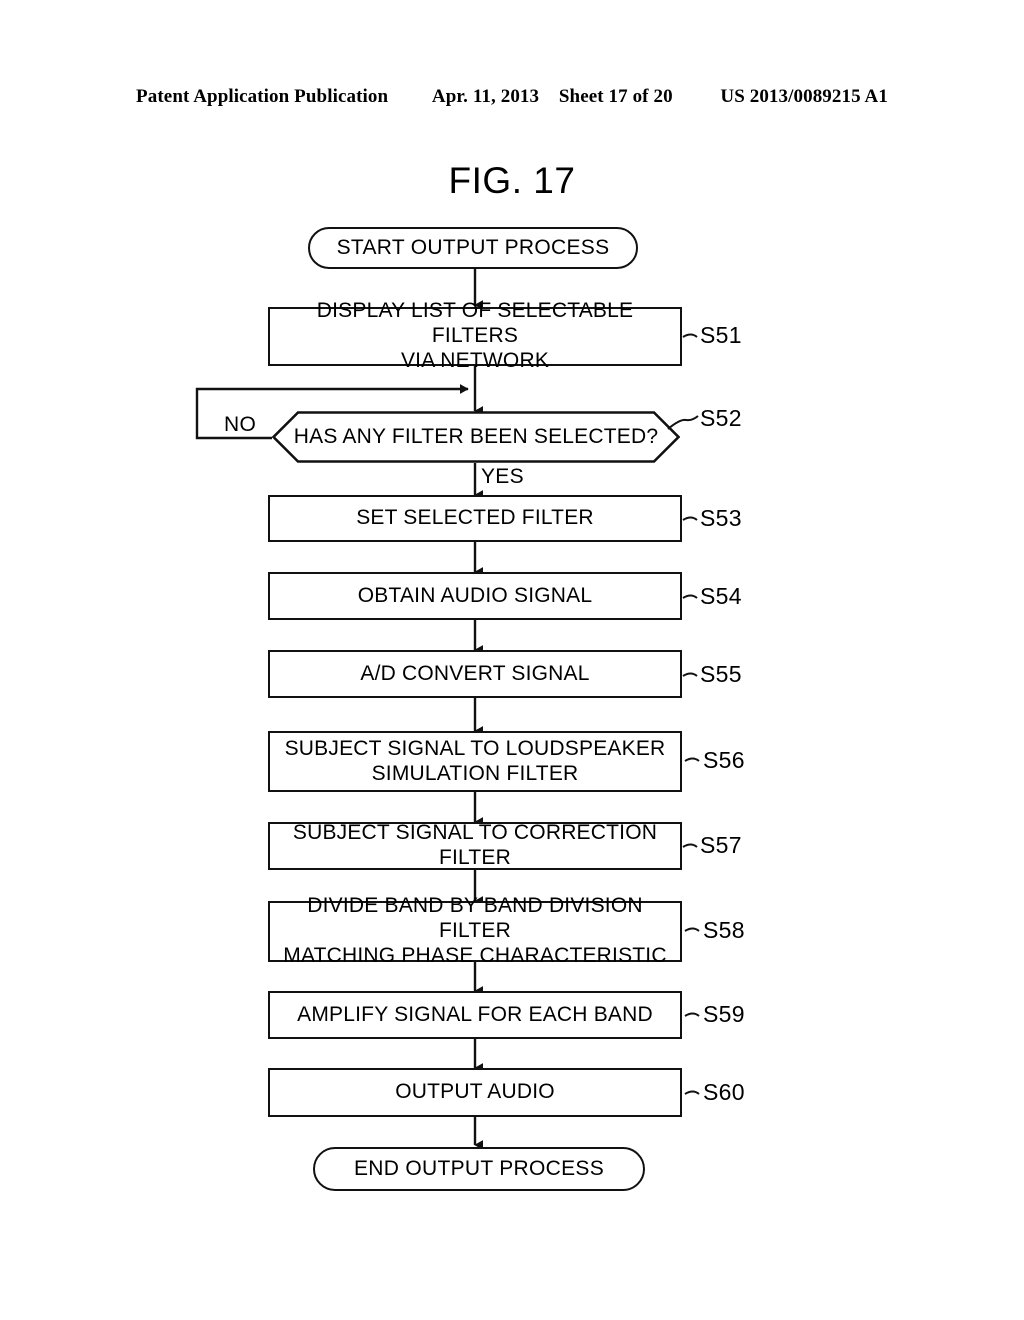 The image size is (1024, 1320). Describe the element at coordinates (475, 773) in the screenshot. I see `process-box-s56-line2: SIMULATION FILTER` at that location.